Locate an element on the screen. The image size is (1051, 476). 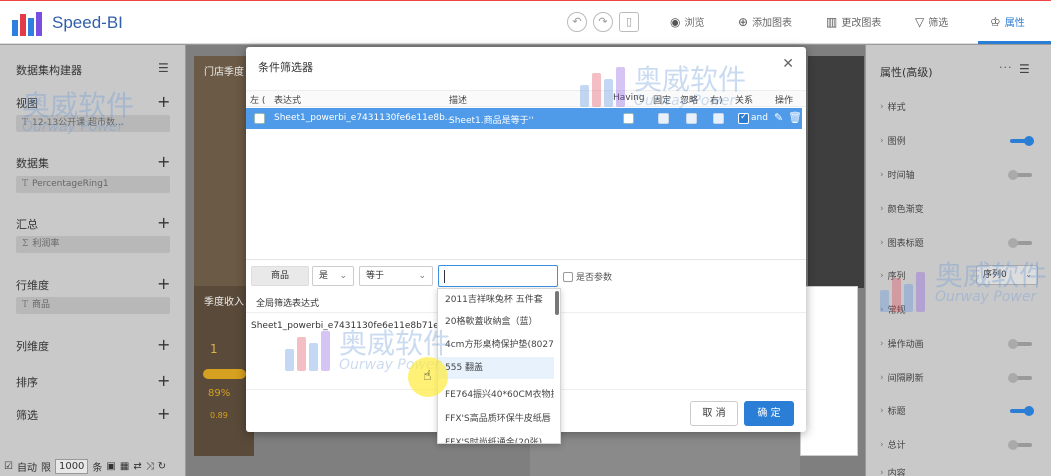
add-filter-button: + is located at coordinates (163, 414).